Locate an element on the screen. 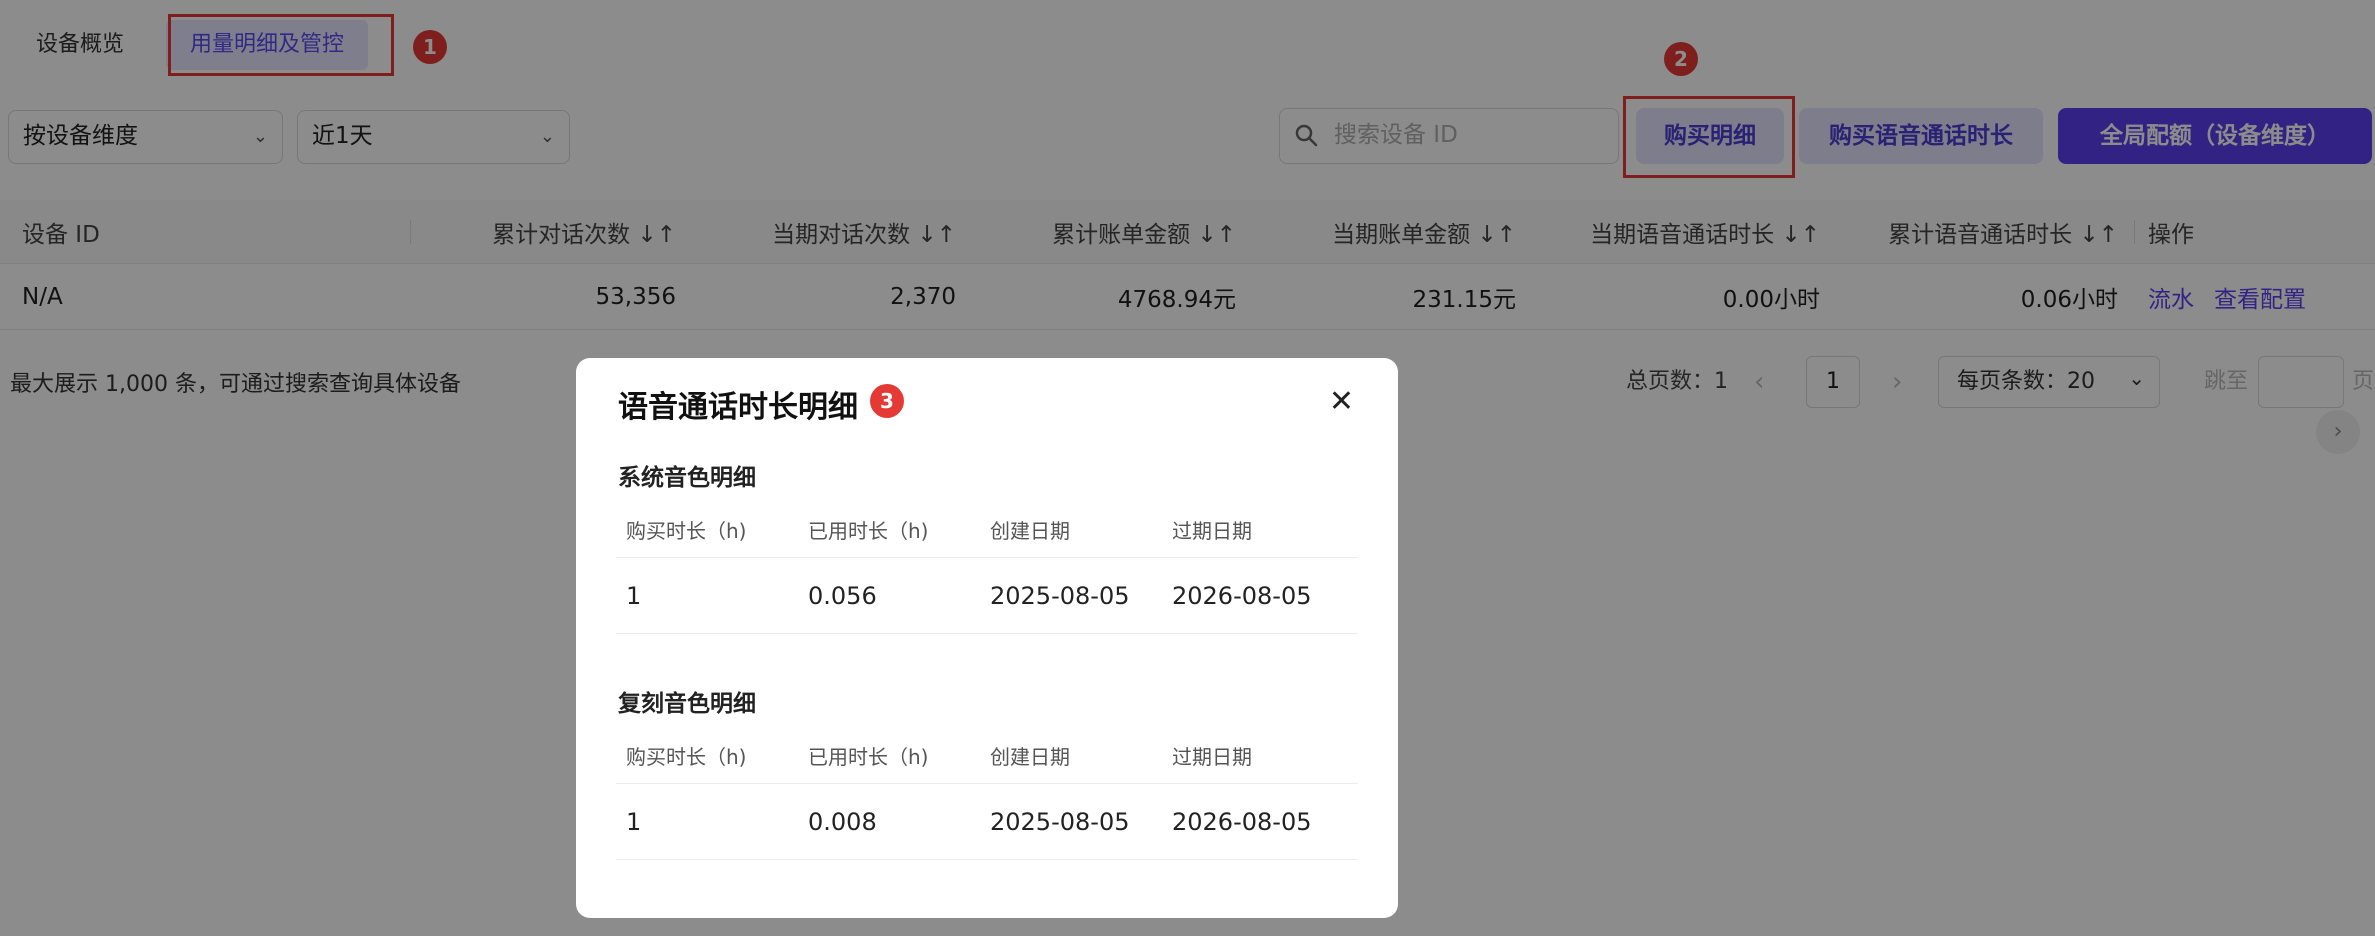  cloned-voice-section-title: 复刻音色明细 is located at coordinates (687, 704).